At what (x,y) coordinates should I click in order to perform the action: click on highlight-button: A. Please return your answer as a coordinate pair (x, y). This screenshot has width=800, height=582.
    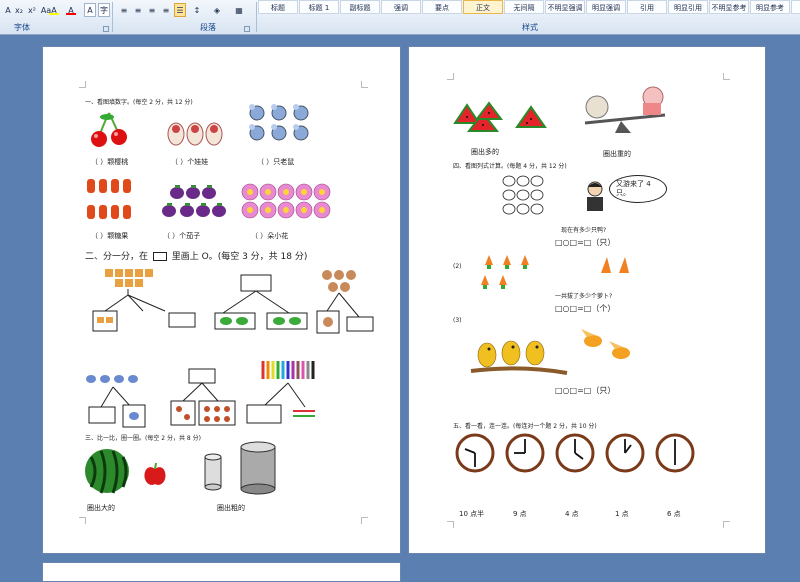
    Looking at the image, I should click on (54, 10).